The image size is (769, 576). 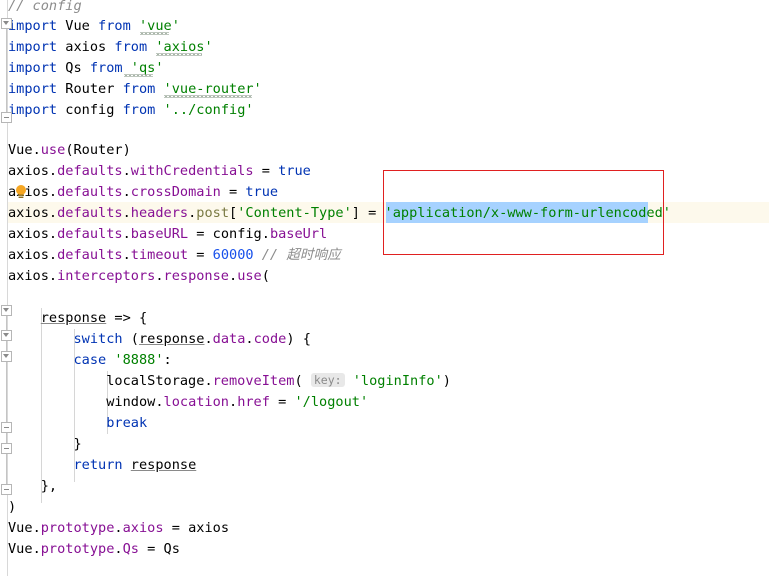 What do you see at coordinates (384, 150) in the screenshot?
I see `code-line-8: Vue.use(Router)` at bounding box center [384, 150].